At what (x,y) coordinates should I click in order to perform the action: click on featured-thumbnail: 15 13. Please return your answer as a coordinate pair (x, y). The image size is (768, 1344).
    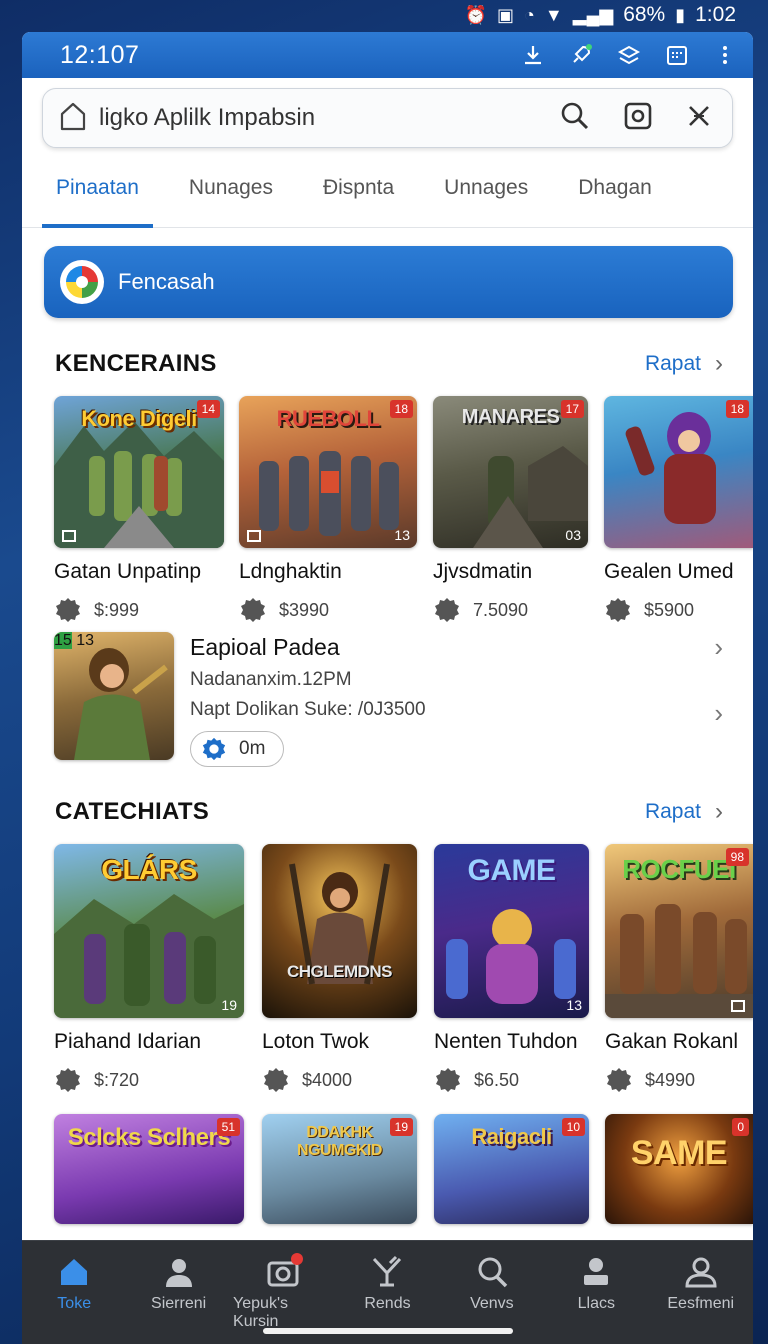
    Looking at the image, I should click on (114, 696).